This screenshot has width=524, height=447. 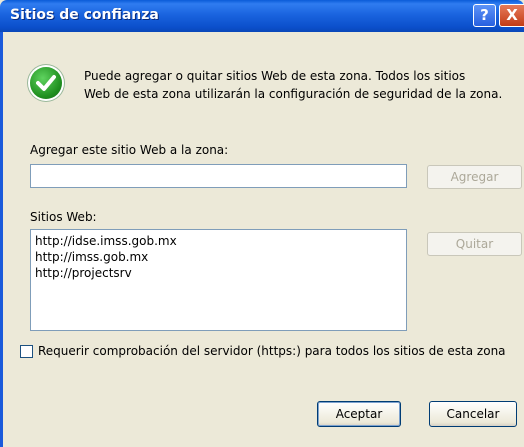 What do you see at coordinates (1, 239) in the screenshot?
I see `window-frame-left` at bounding box center [1, 239].